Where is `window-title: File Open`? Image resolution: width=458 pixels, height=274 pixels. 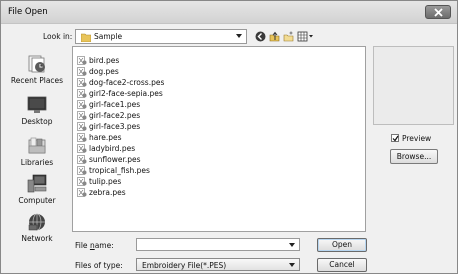 window-title: File Open is located at coordinates (28, 12).